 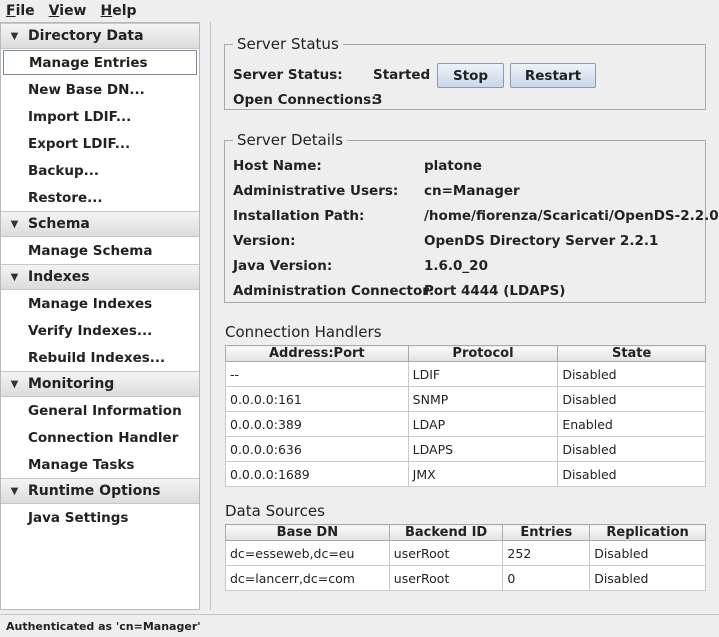 I want to click on table-row: 0.0.0.0:1689 JMX Disabled, so click(x=465, y=474).